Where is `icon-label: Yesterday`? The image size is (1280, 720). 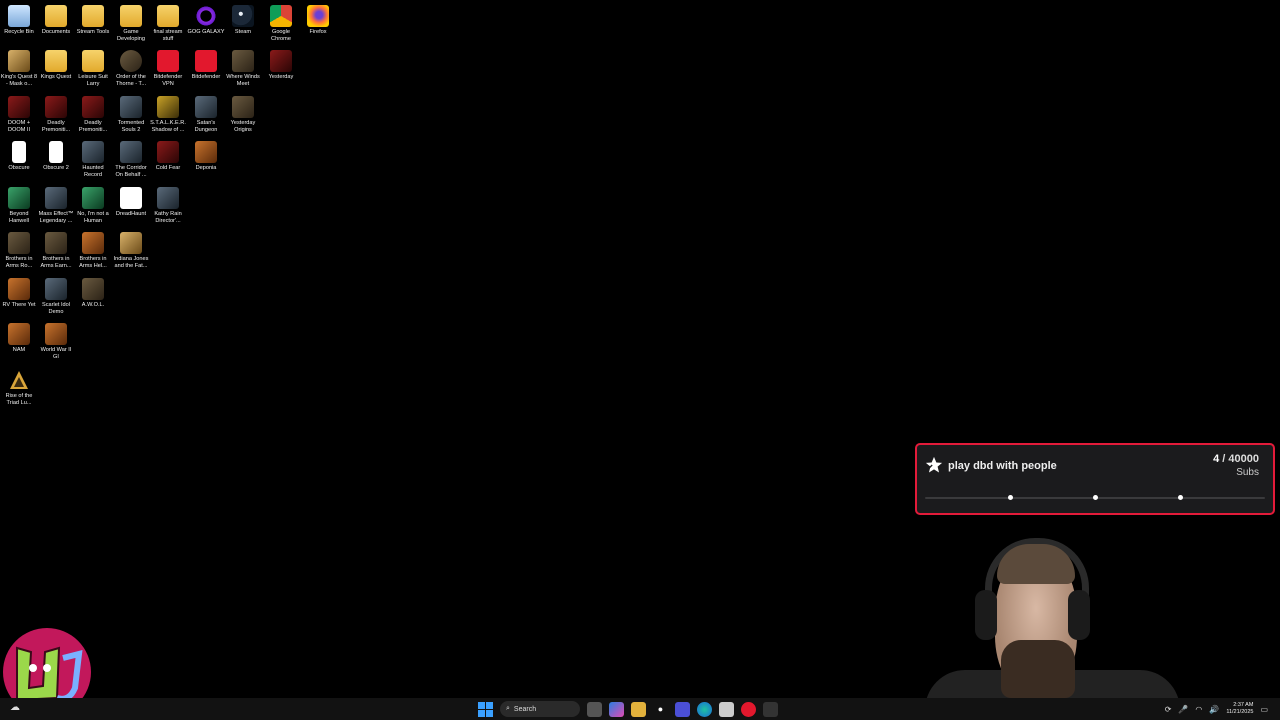 icon-label: Yesterday is located at coordinates (281, 77).